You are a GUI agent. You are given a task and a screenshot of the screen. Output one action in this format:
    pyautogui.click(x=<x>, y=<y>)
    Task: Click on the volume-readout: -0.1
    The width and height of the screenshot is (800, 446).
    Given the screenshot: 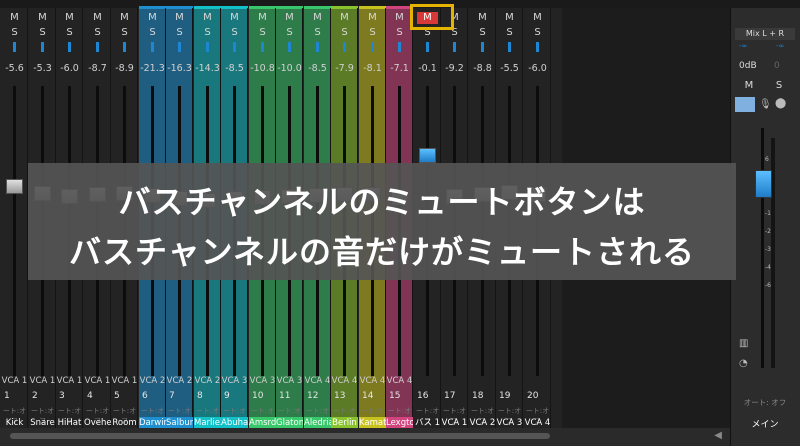 What is the action you would take?
    pyautogui.click(x=427, y=68)
    